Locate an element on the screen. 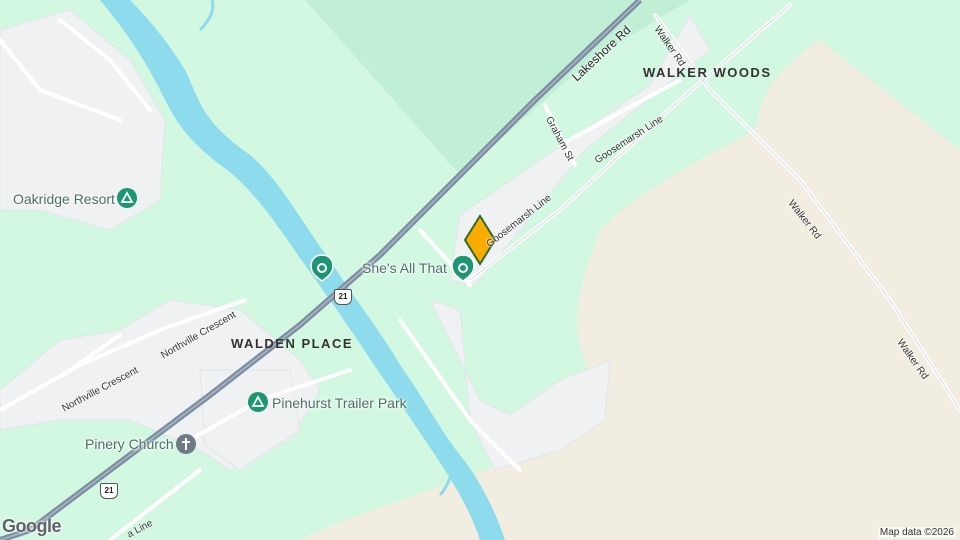 This screenshot has height=540, width=960. google-logo: Google is located at coordinates (32, 526).